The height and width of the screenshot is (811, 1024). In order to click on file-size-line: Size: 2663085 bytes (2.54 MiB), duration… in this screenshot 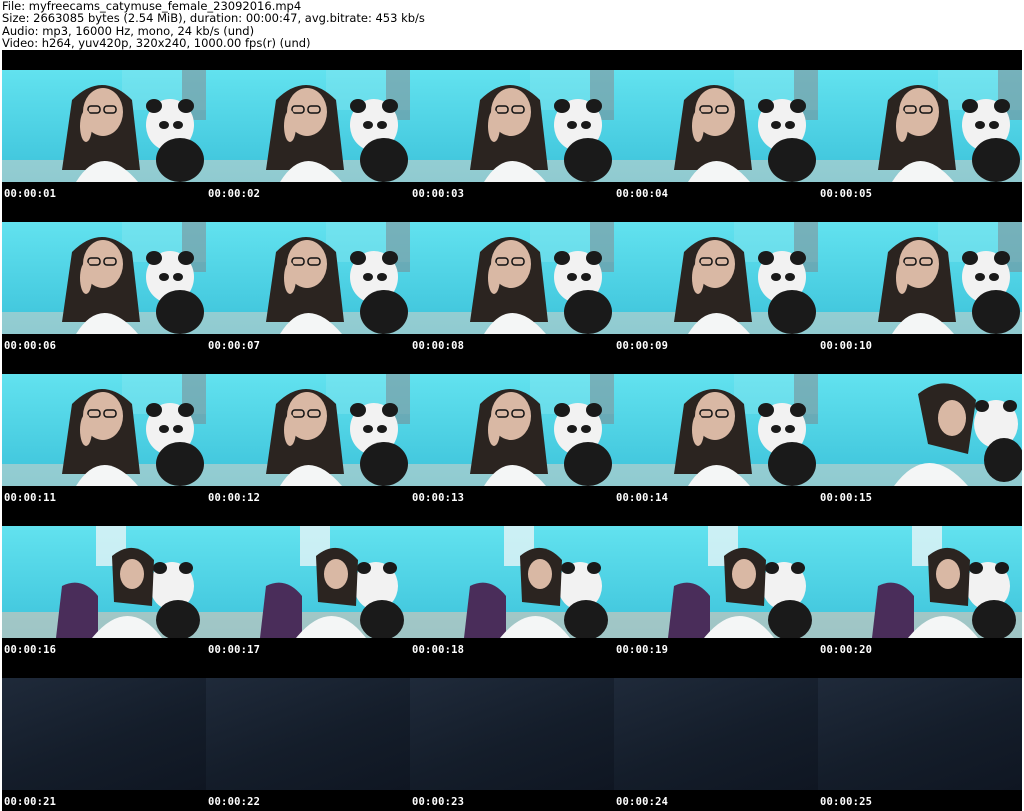, I will do `click(213, 18)`.